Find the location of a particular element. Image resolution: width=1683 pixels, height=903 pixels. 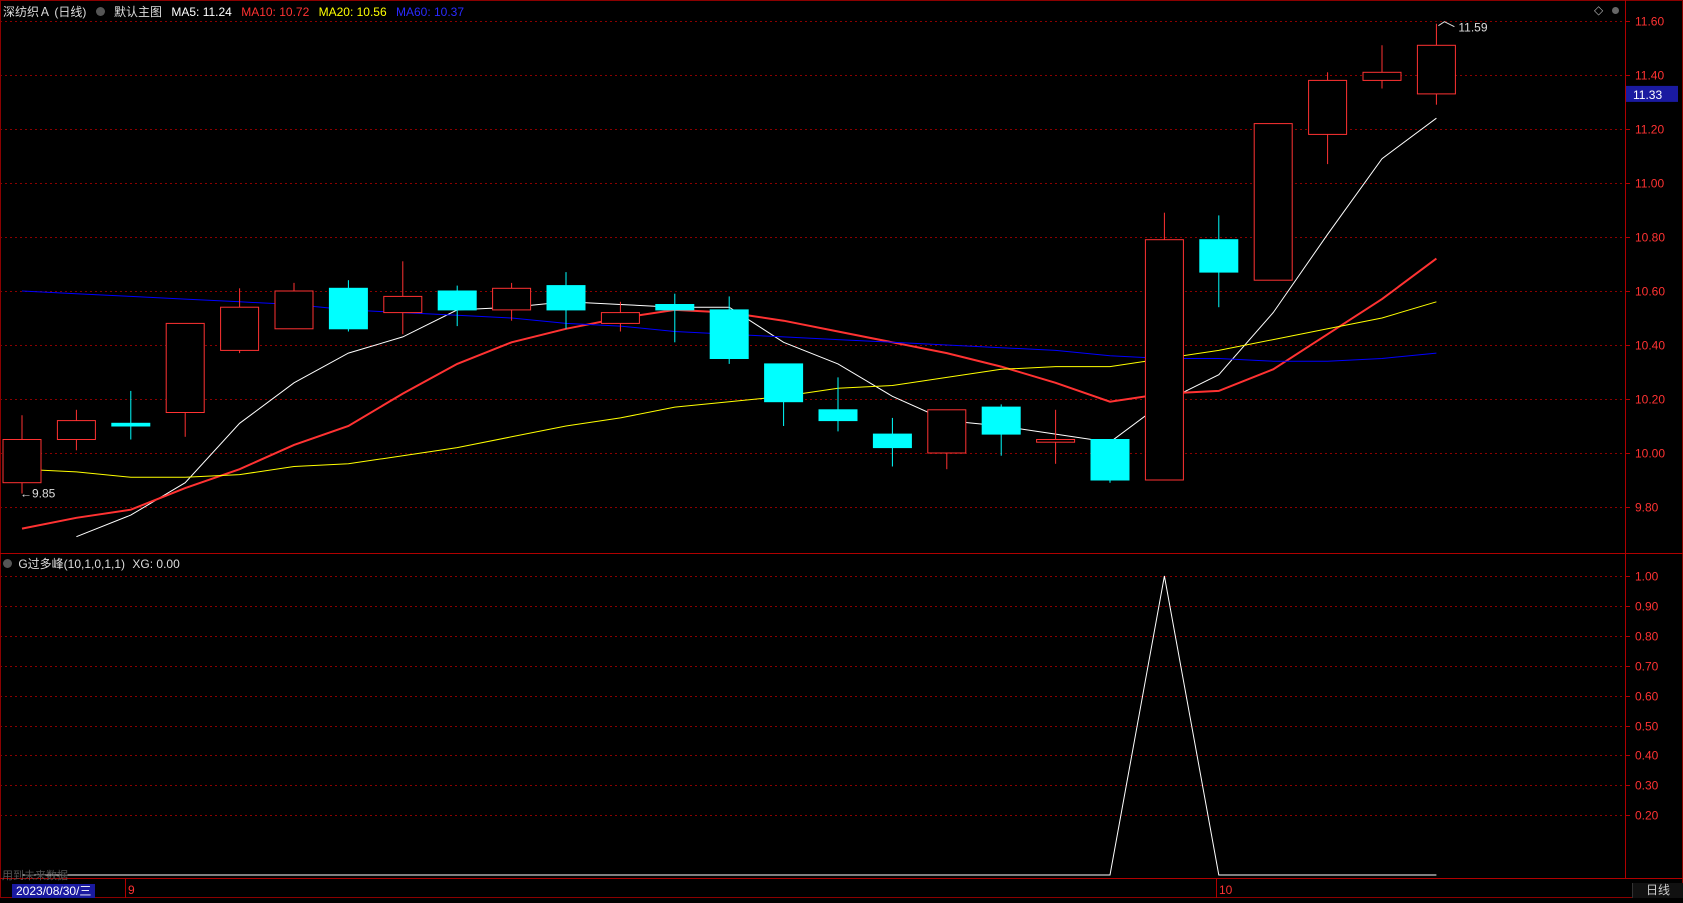

indicator-tick-label: 0.20 is located at coordinates (1647, 816).